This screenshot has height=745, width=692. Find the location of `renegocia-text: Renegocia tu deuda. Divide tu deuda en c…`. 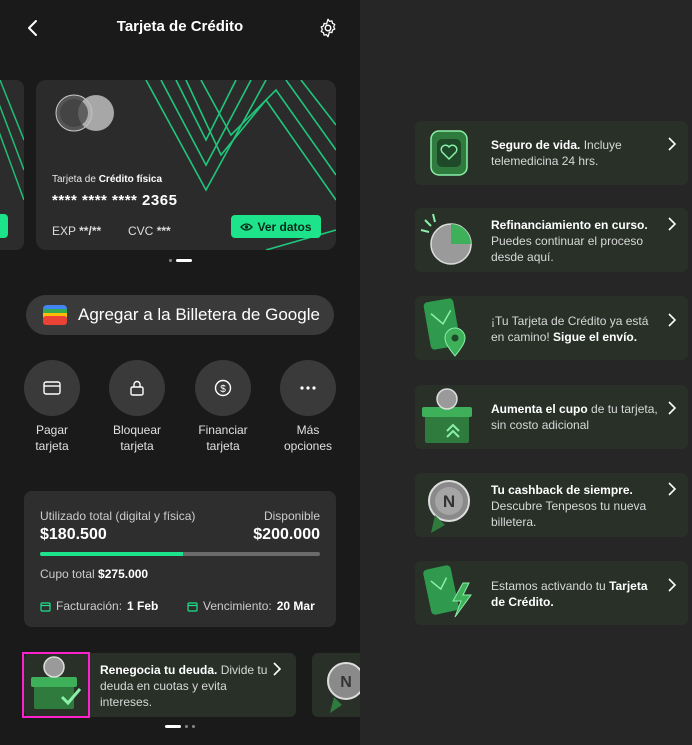

renegocia-text: Renegocia tu deuda. Divide tu deuda en c… is located at coordinates (184, 686).